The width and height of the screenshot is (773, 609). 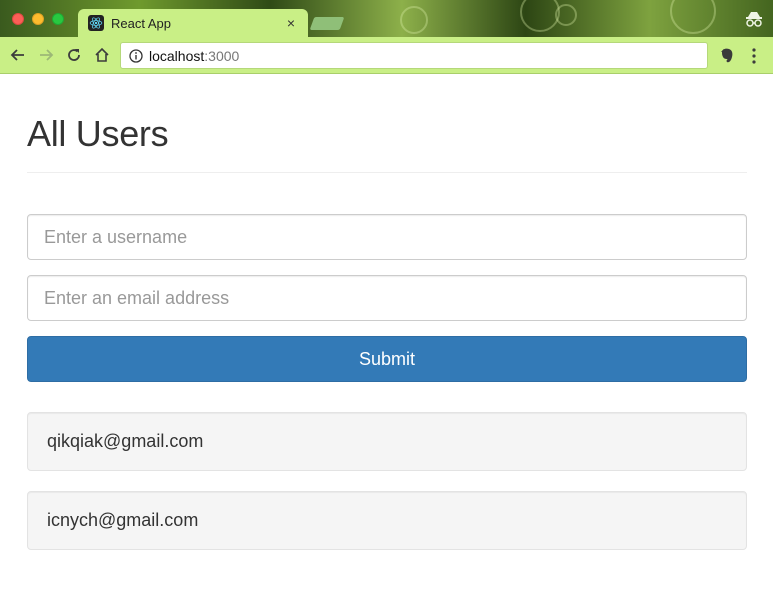 I want to click on page-title: All Users, so click(x=98, y=133).